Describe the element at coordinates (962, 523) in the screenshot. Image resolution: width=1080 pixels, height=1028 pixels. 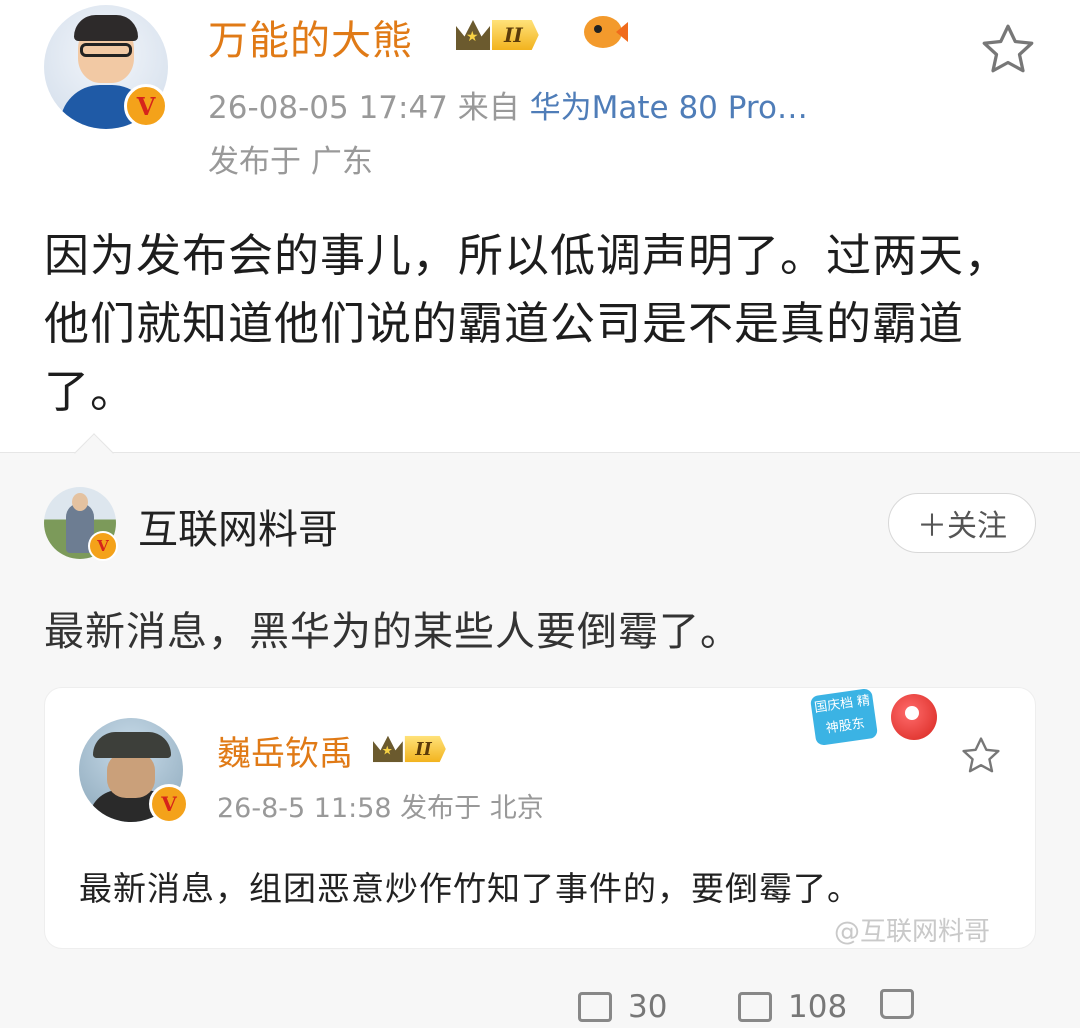
I see `follow-button: ＋关注` at that location.